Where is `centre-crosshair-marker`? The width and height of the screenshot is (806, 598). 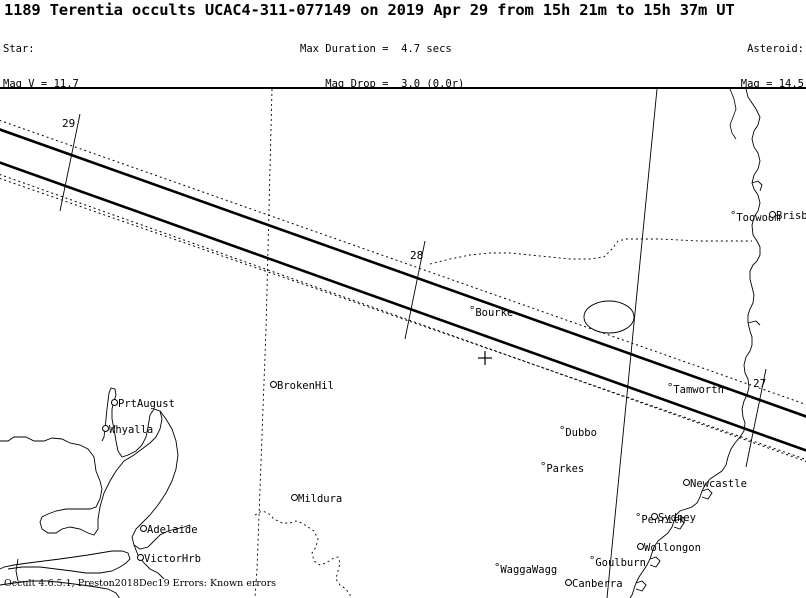 centre-crosshair-marker is located at coordinates (485, 358).